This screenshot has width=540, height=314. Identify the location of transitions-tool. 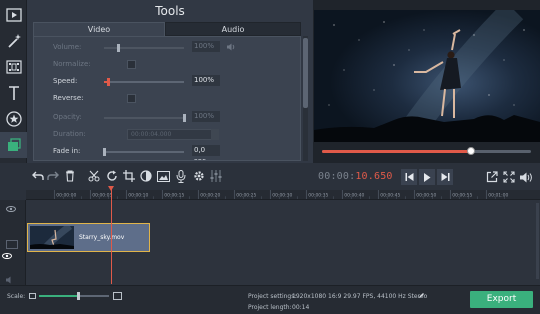
(13, 145).